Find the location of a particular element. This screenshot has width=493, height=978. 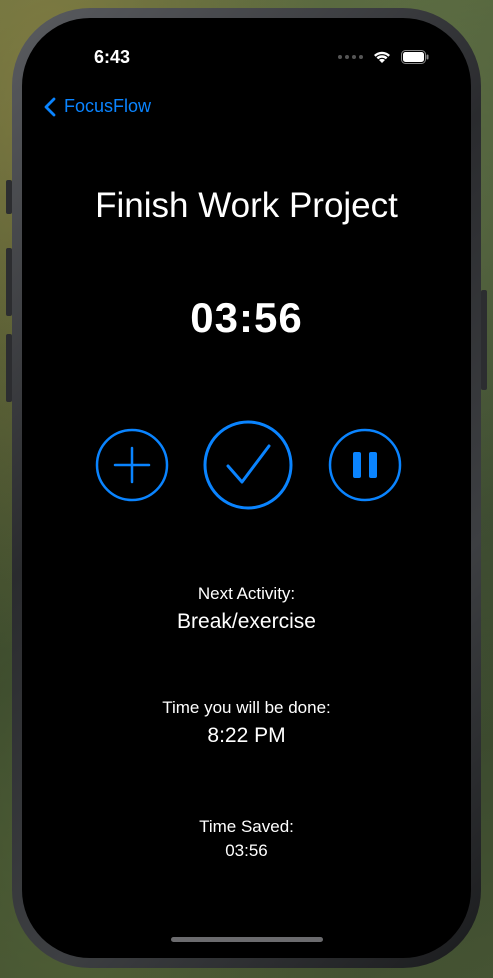

complete-button is located at coordinates (248, 465).